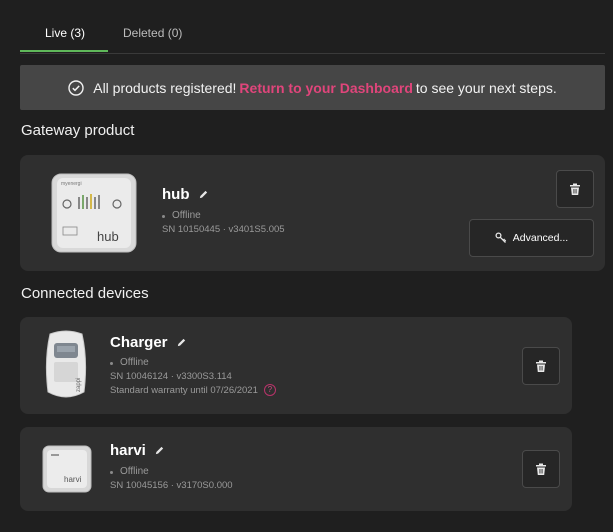 The width and height of the screenshot is (613, 532). I want to click on tab-live: Live (3), so click(65, 33).